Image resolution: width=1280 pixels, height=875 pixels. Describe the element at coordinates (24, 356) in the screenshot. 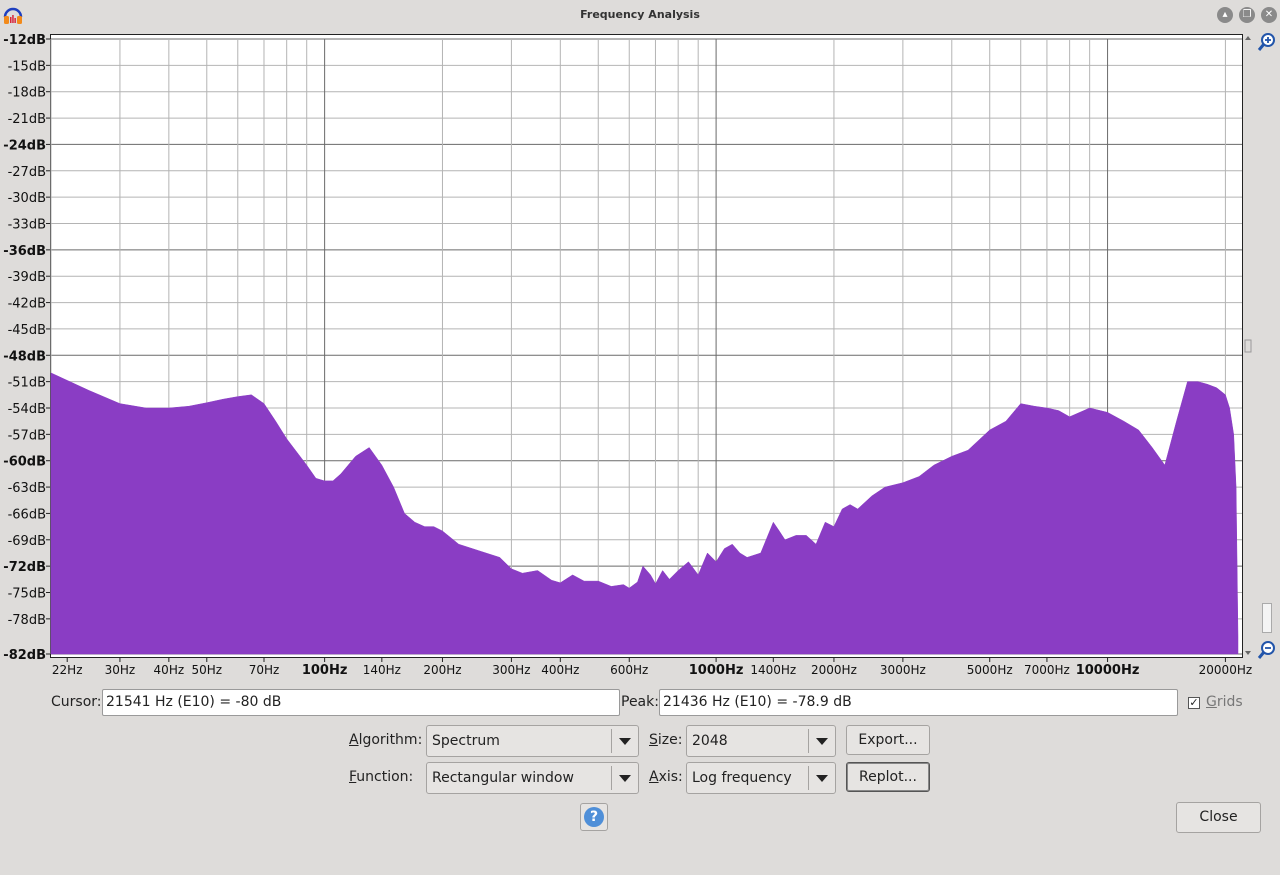

I see `y-tick-label: -48dB` at that location.